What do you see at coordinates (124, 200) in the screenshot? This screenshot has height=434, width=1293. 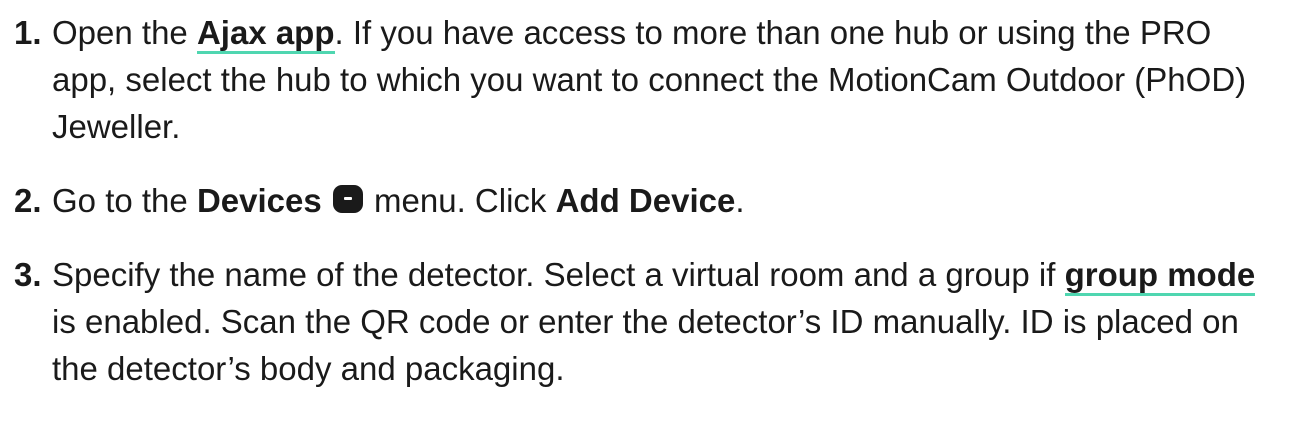 I see `step-text: Go to the` at bounding box center [124, 200].